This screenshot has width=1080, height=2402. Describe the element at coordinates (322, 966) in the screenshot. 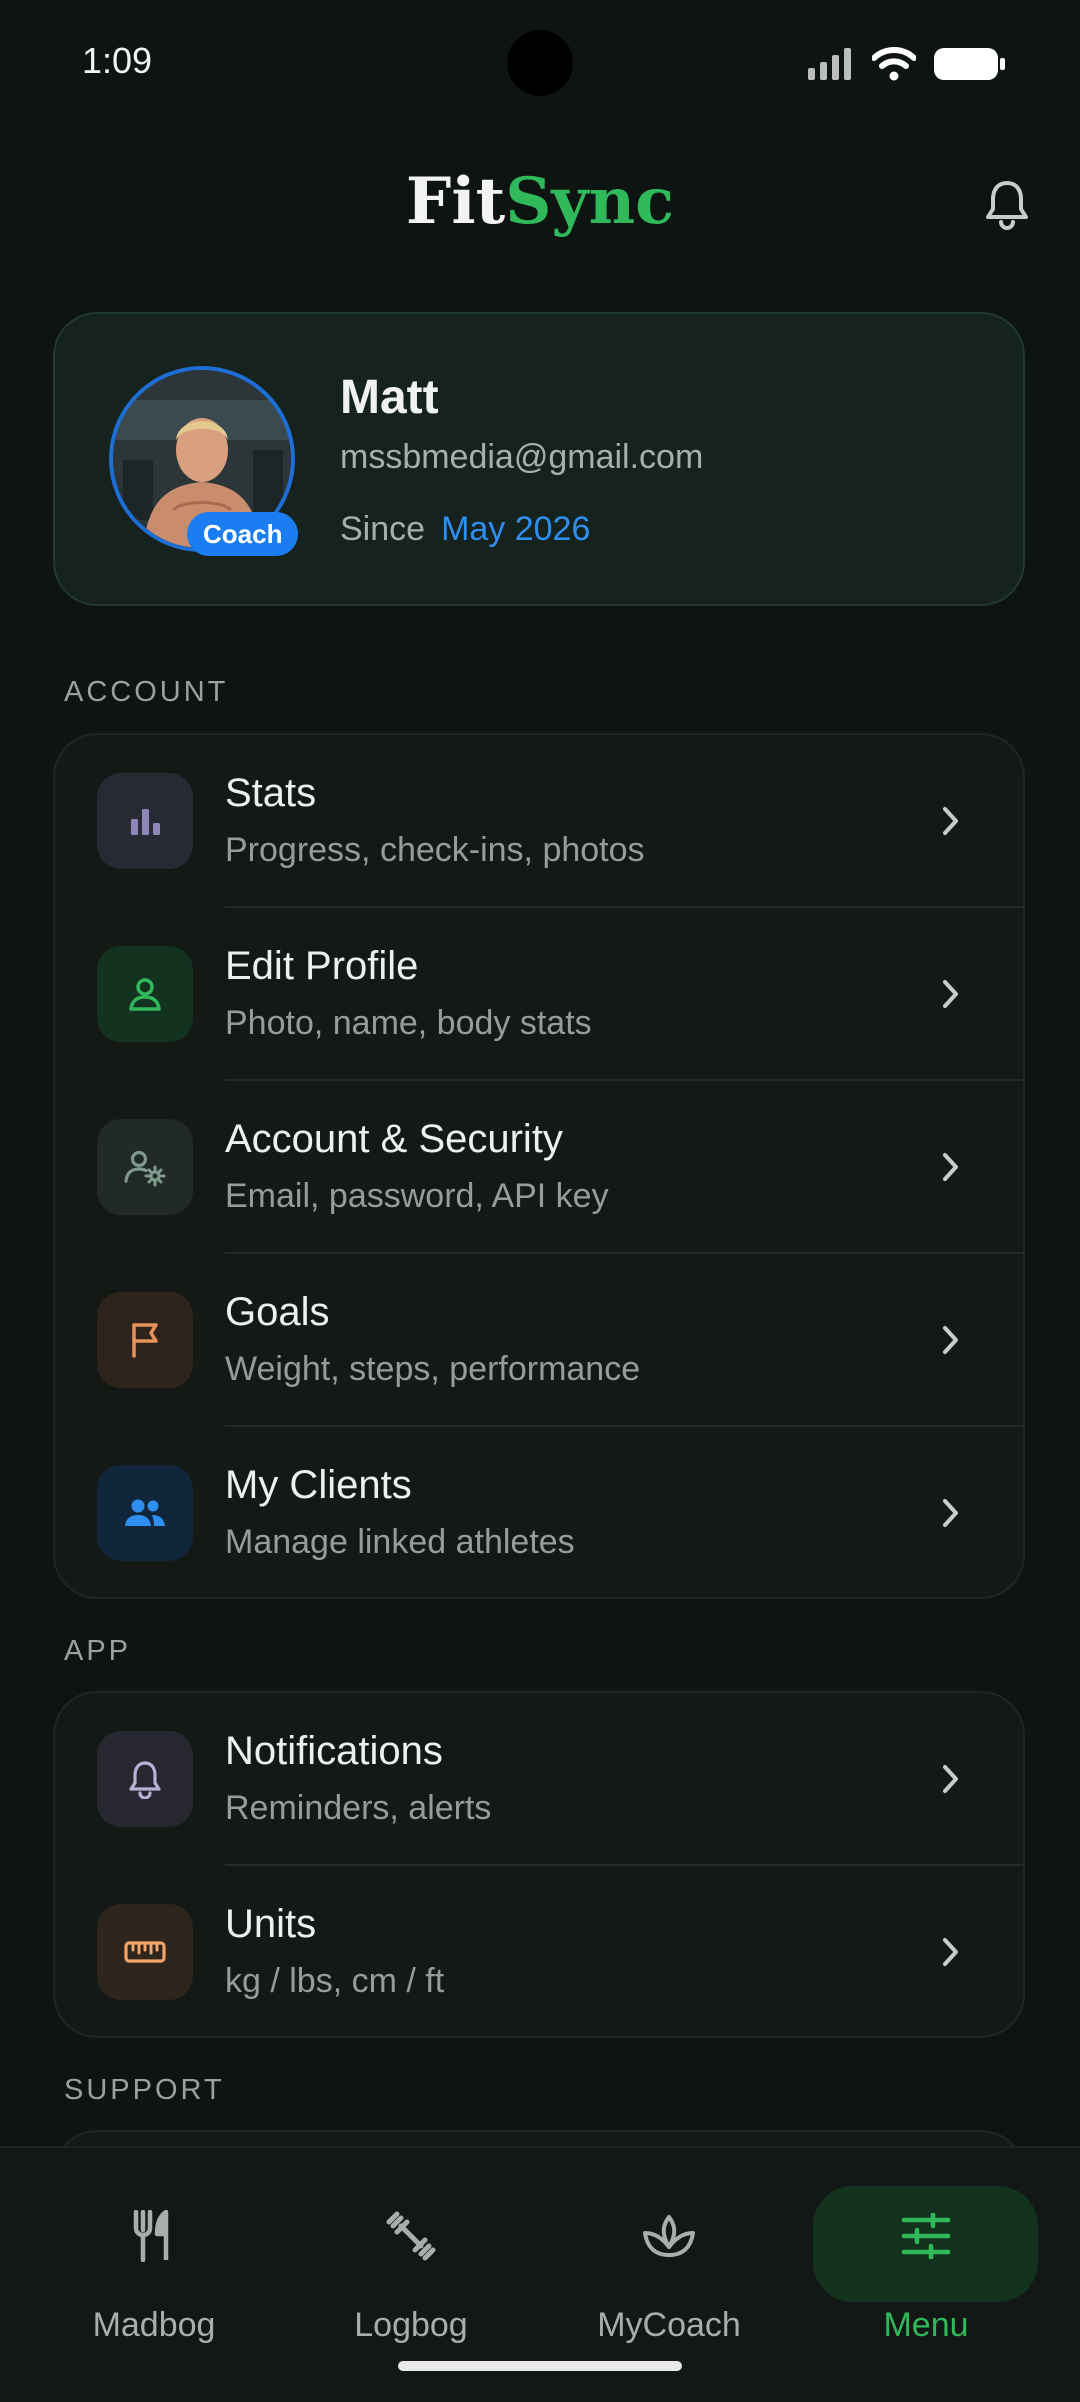

I see `menu-item-title: Edit Profile` at that location.